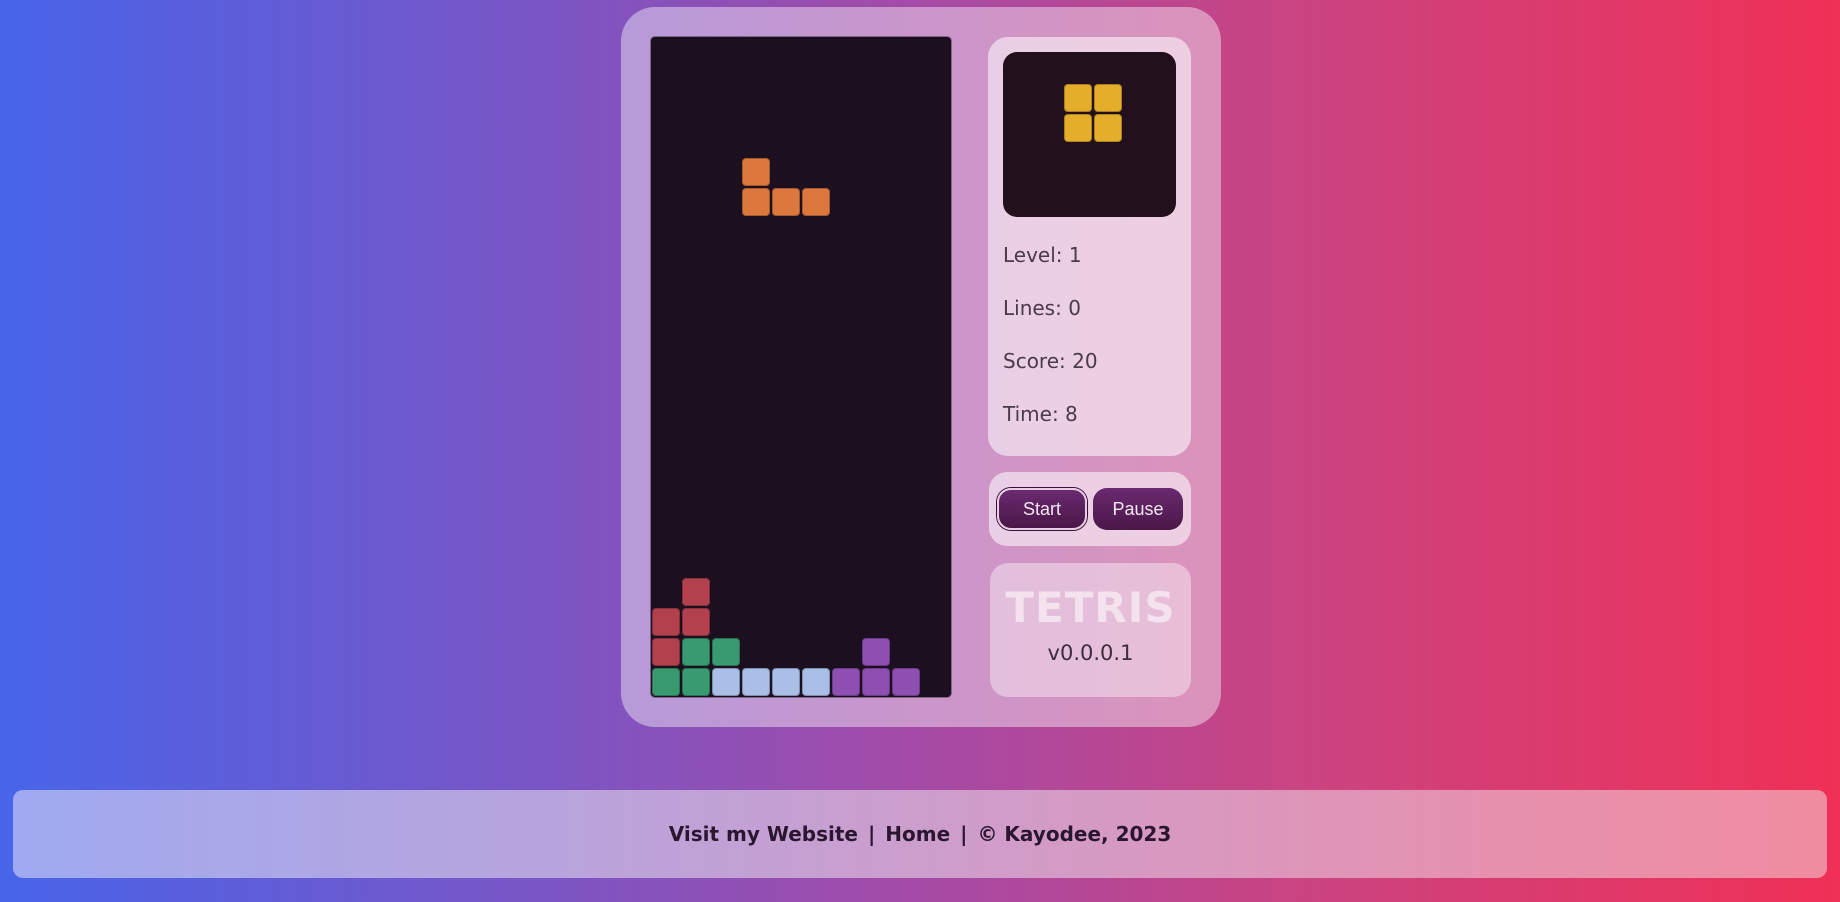  I want to click on website-link: Visit my Website, so click(763, 834).